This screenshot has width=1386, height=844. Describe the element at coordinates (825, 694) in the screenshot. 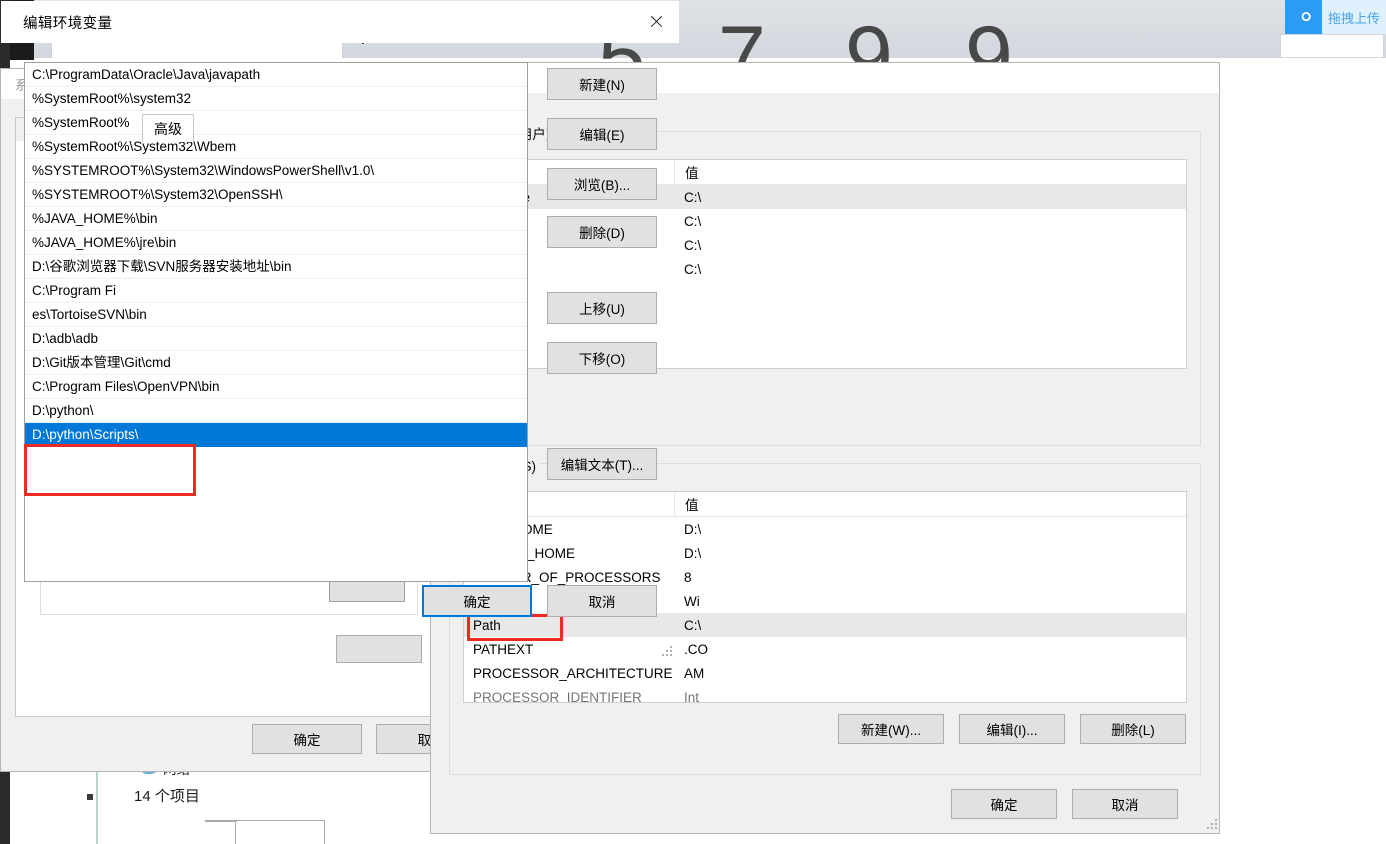

I see `table-row: PROCESSOR_IDENTIFIER Int` at that location.